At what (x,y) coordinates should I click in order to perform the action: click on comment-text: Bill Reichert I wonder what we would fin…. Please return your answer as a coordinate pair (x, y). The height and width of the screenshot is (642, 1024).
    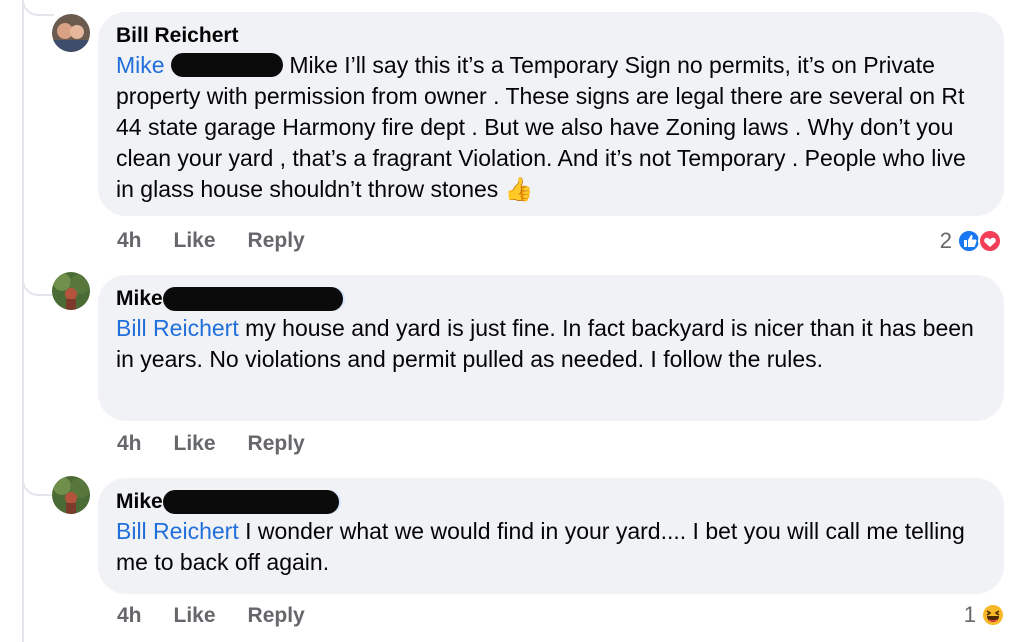
    Looking at the image, I should click on (540, 546).